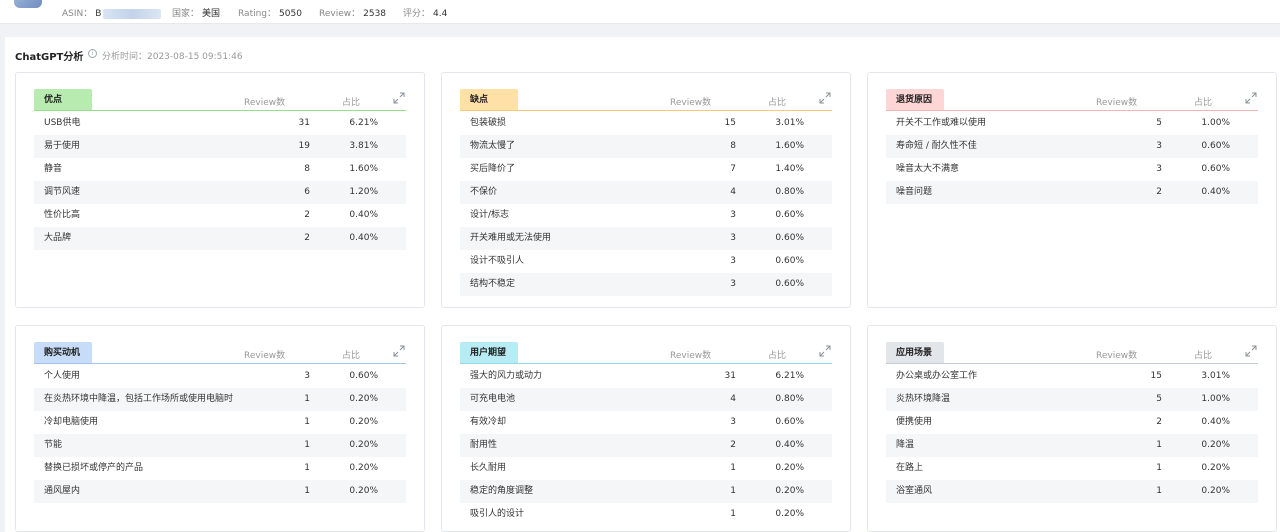 The width and height of the screenshot is (1280, 532). I want to click on country-value: 美国, so click(211, 14).